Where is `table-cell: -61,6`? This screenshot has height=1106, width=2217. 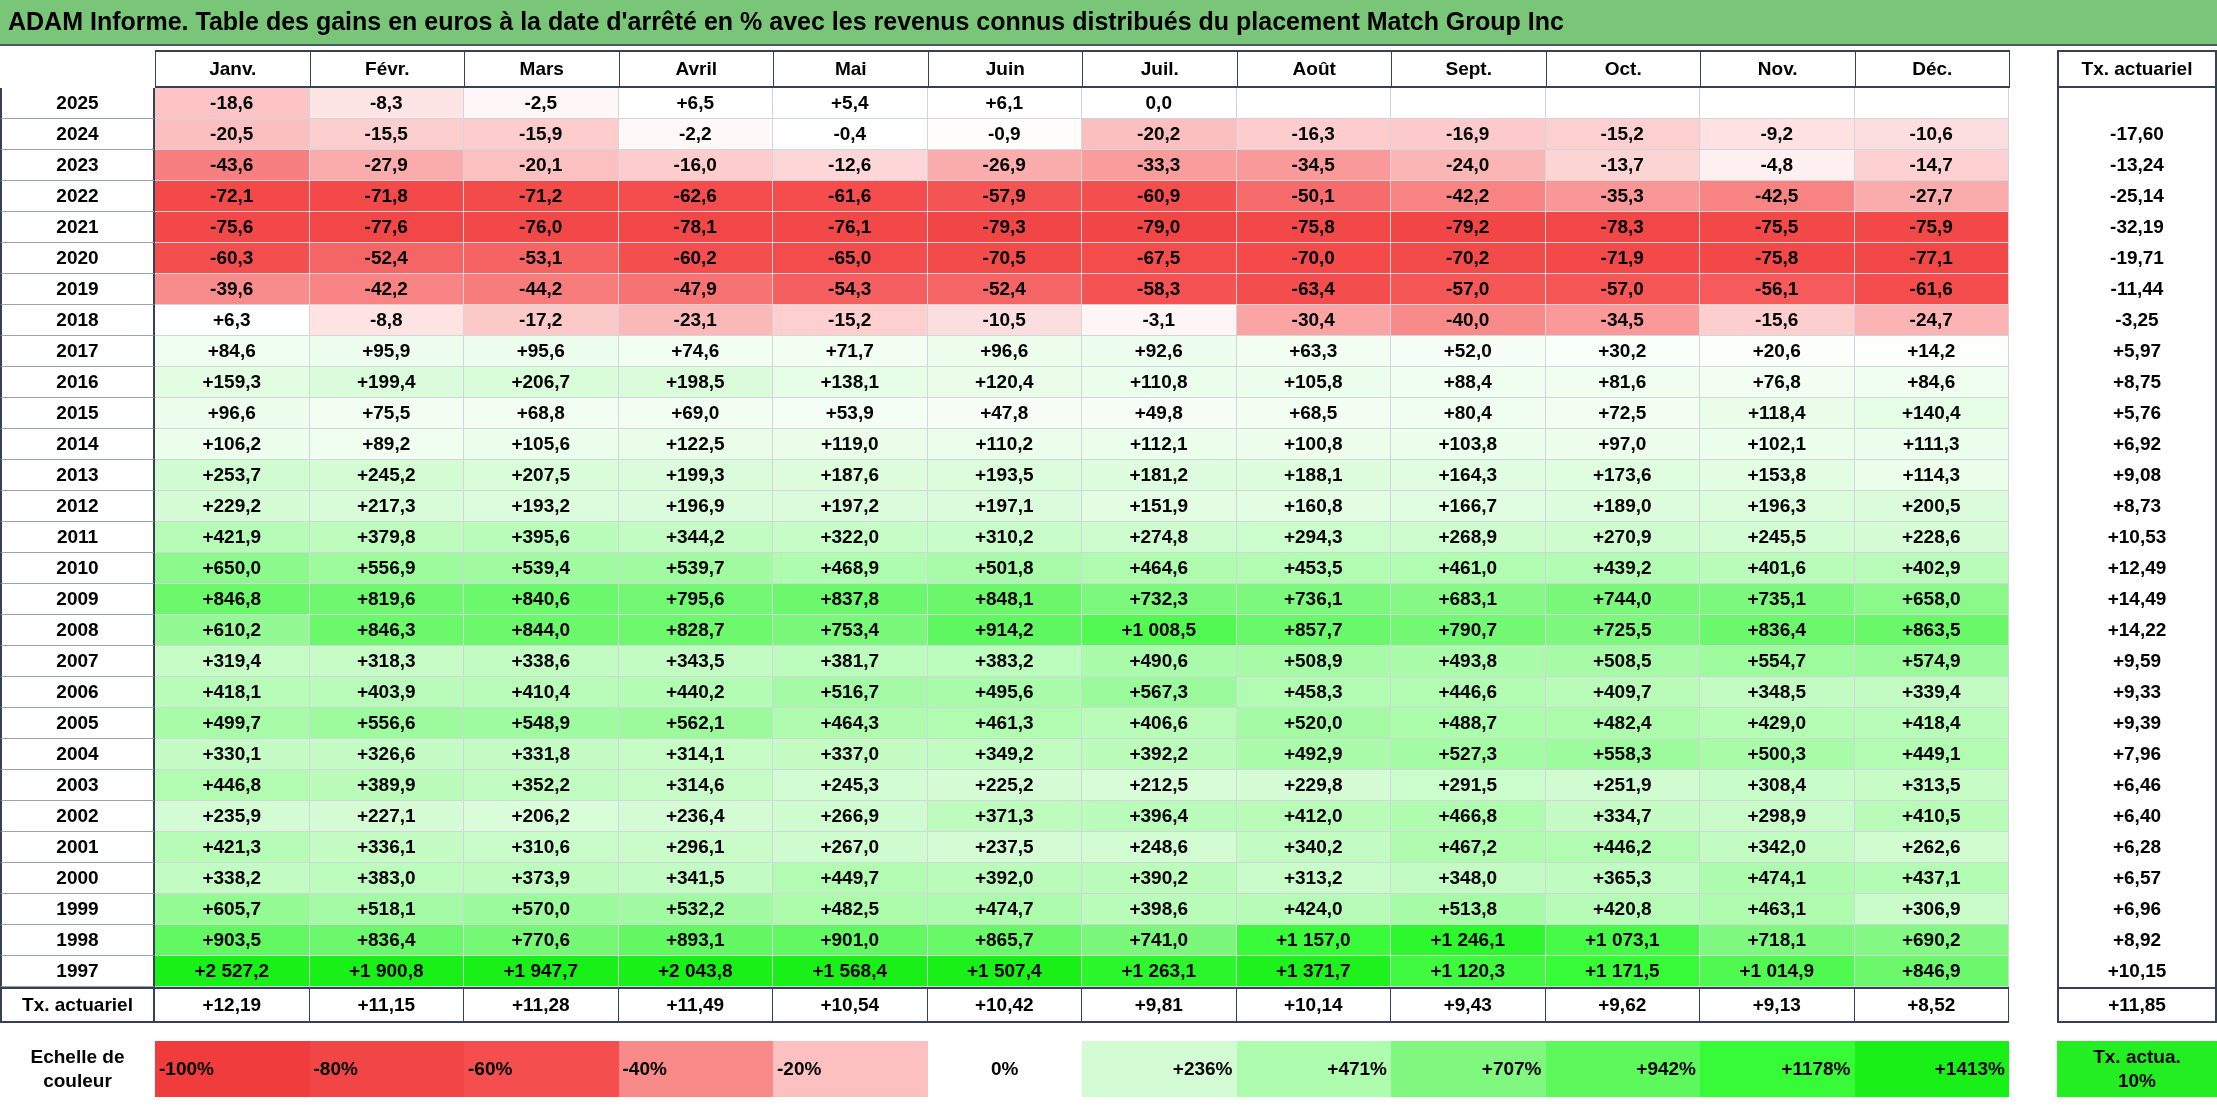
table-cell: -61,6 is located at coordinates (850, 196).